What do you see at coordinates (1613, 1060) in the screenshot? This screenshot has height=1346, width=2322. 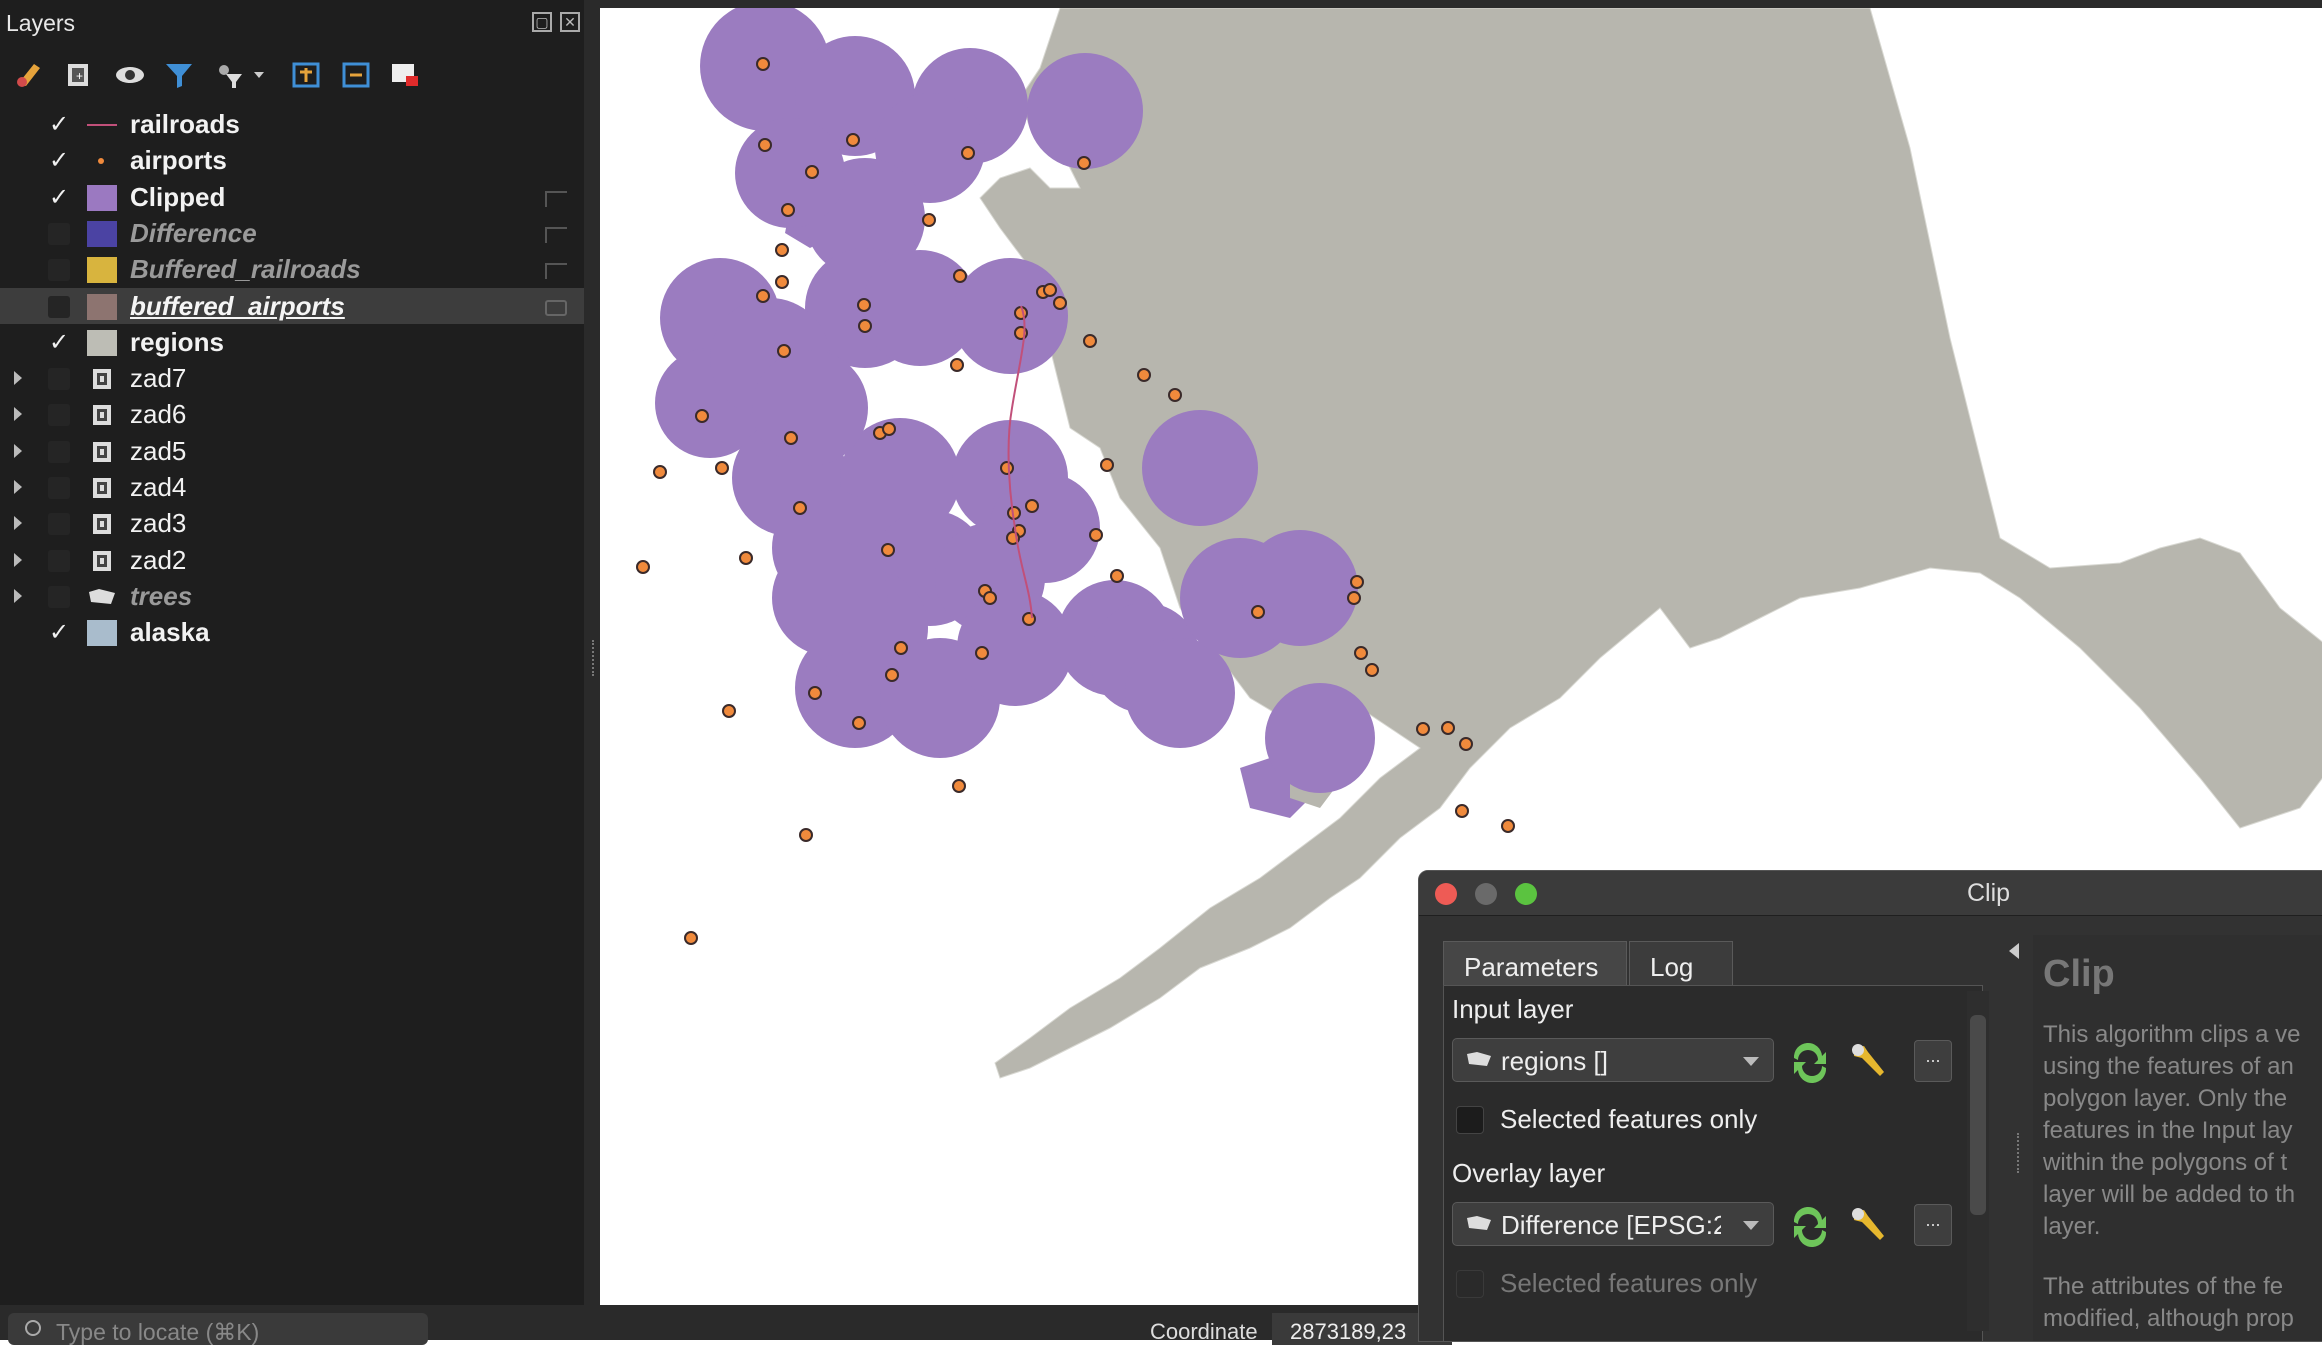 I see `input-layer-combo: regions []` at bounding box center [1613, 1060].